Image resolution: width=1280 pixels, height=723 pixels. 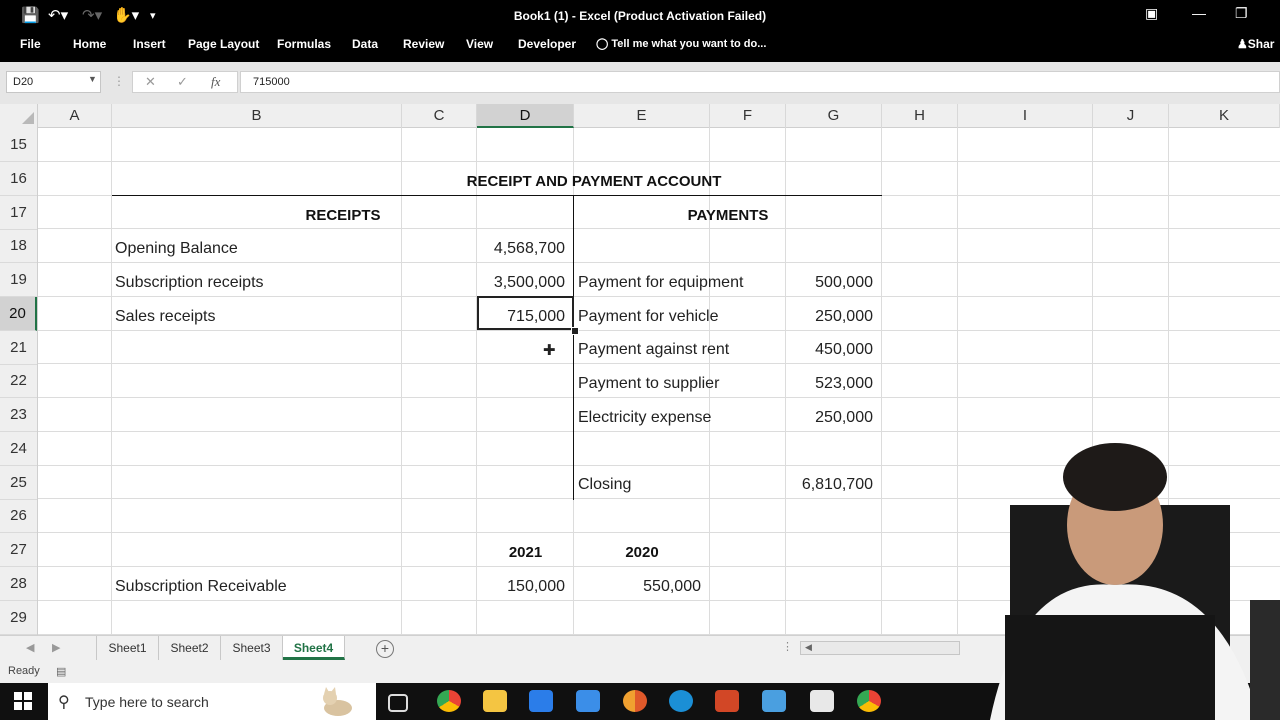 I want to click on row-header-16: 16, so click(x=18, y=179).